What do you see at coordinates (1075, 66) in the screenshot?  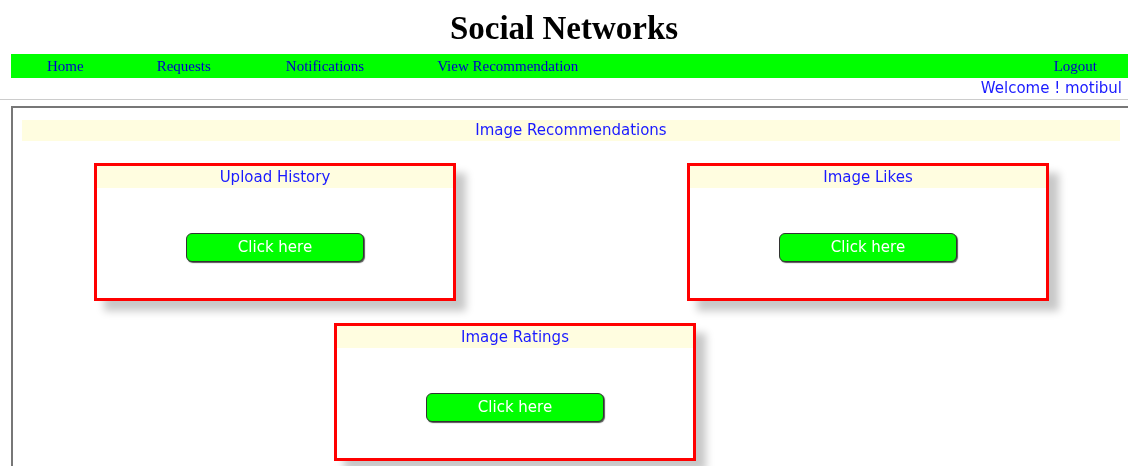 I see `logout-link: Logout` at bounding box center [1075, 66].